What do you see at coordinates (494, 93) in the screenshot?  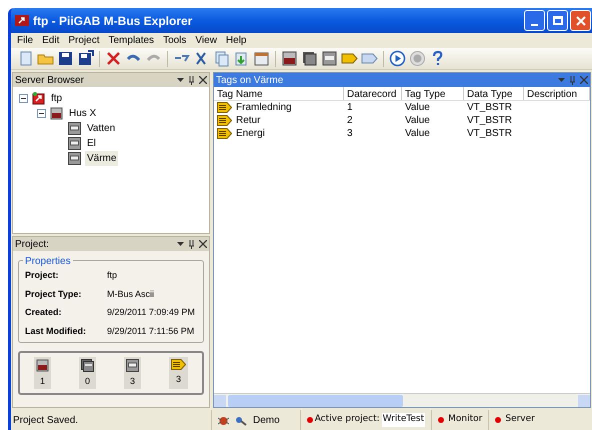 I see `column-header: Data Type` at bounding box center [494, 93].